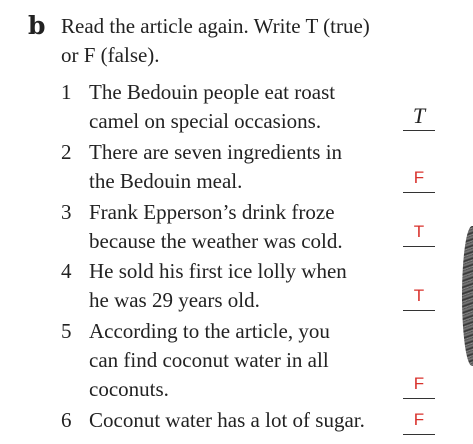 The width and height of the screenshot is (473, 444). Describe the element at coordinates (212, 92) in the screenshot. I see `statement-line: The Bedouin people eat roast` at that location.